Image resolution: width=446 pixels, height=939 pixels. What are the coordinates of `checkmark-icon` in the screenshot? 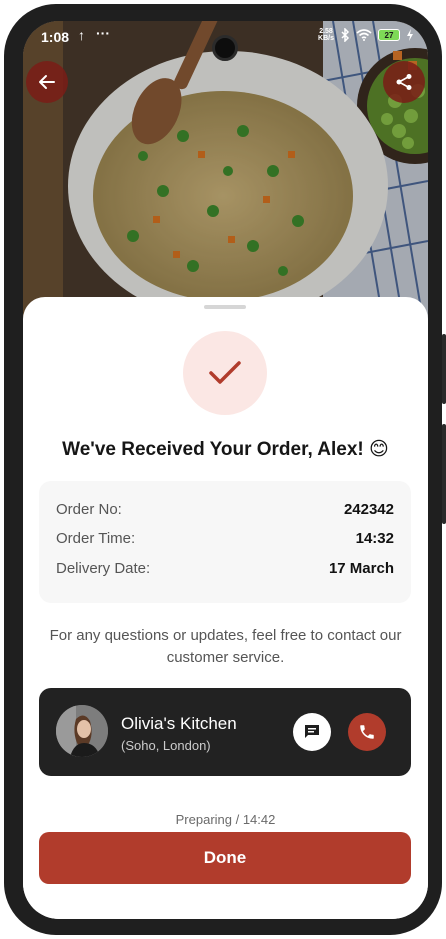 It's located at (225, 372).